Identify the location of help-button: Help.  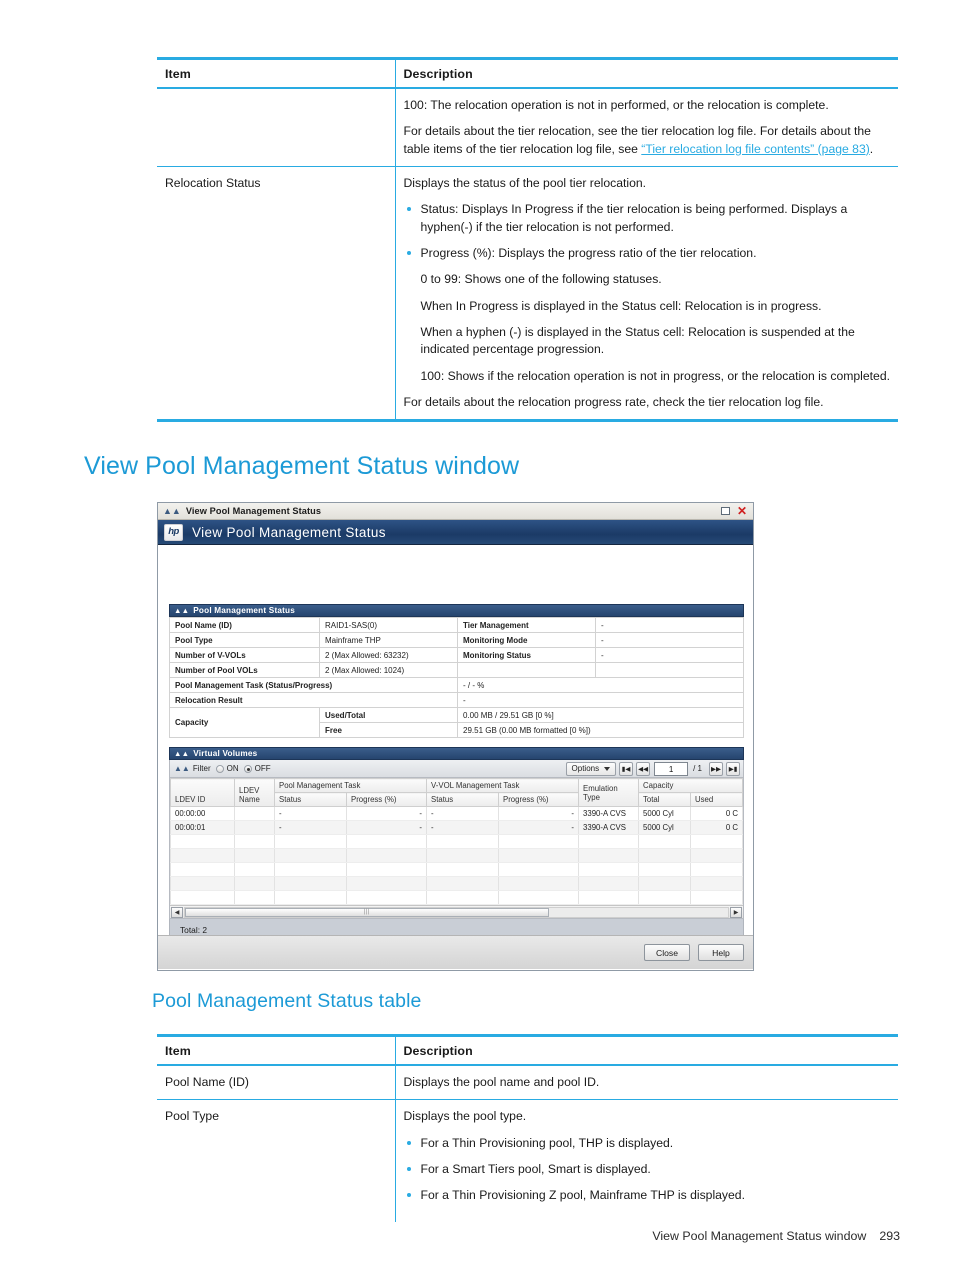
(721, 952).